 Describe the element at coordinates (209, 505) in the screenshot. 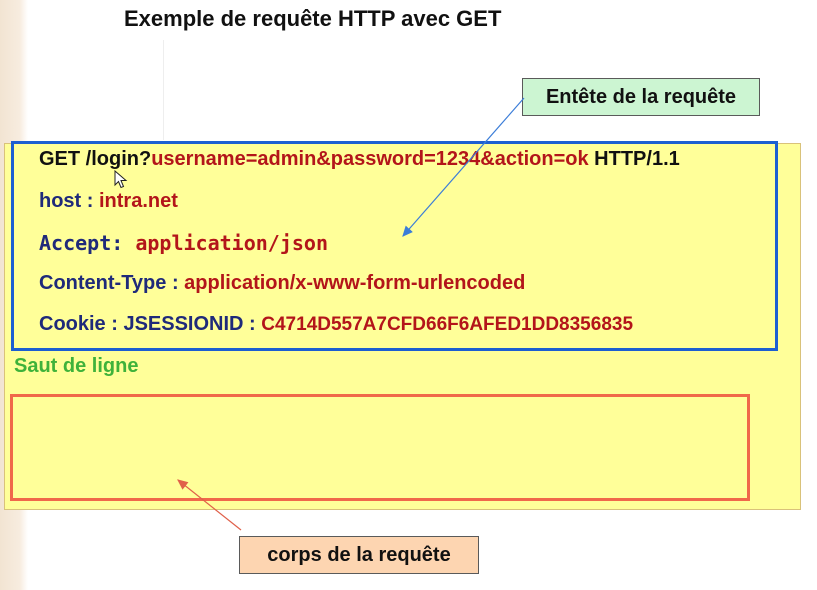

I see `body-arrow` at that location.